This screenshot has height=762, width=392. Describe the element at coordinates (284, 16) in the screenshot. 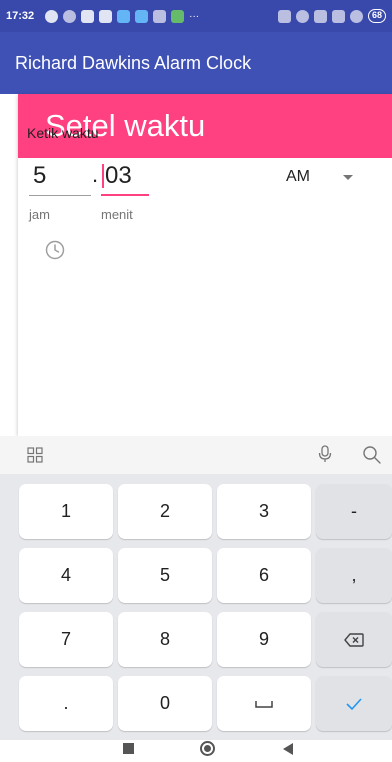

I see `mute-icon` at that location.